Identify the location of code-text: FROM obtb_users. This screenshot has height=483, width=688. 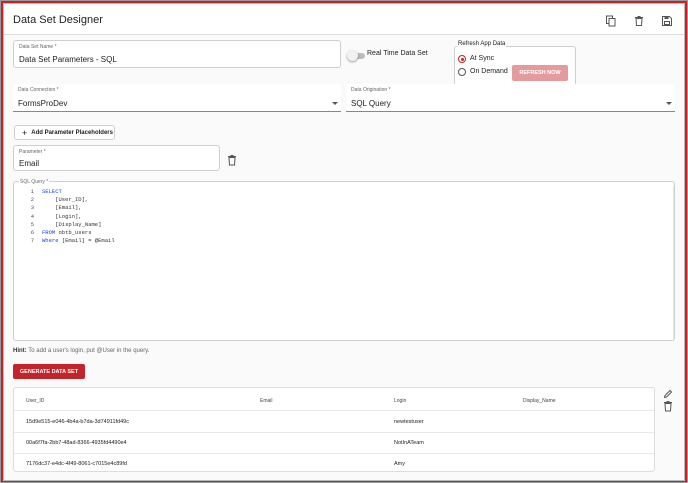
(67, 233).